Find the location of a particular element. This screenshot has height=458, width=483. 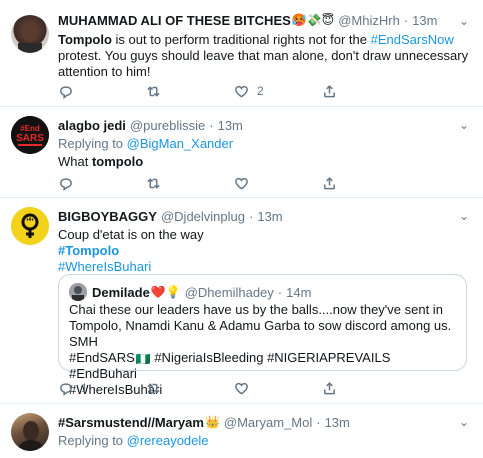

reply-count: 1 is located at coordinates (84, 388).